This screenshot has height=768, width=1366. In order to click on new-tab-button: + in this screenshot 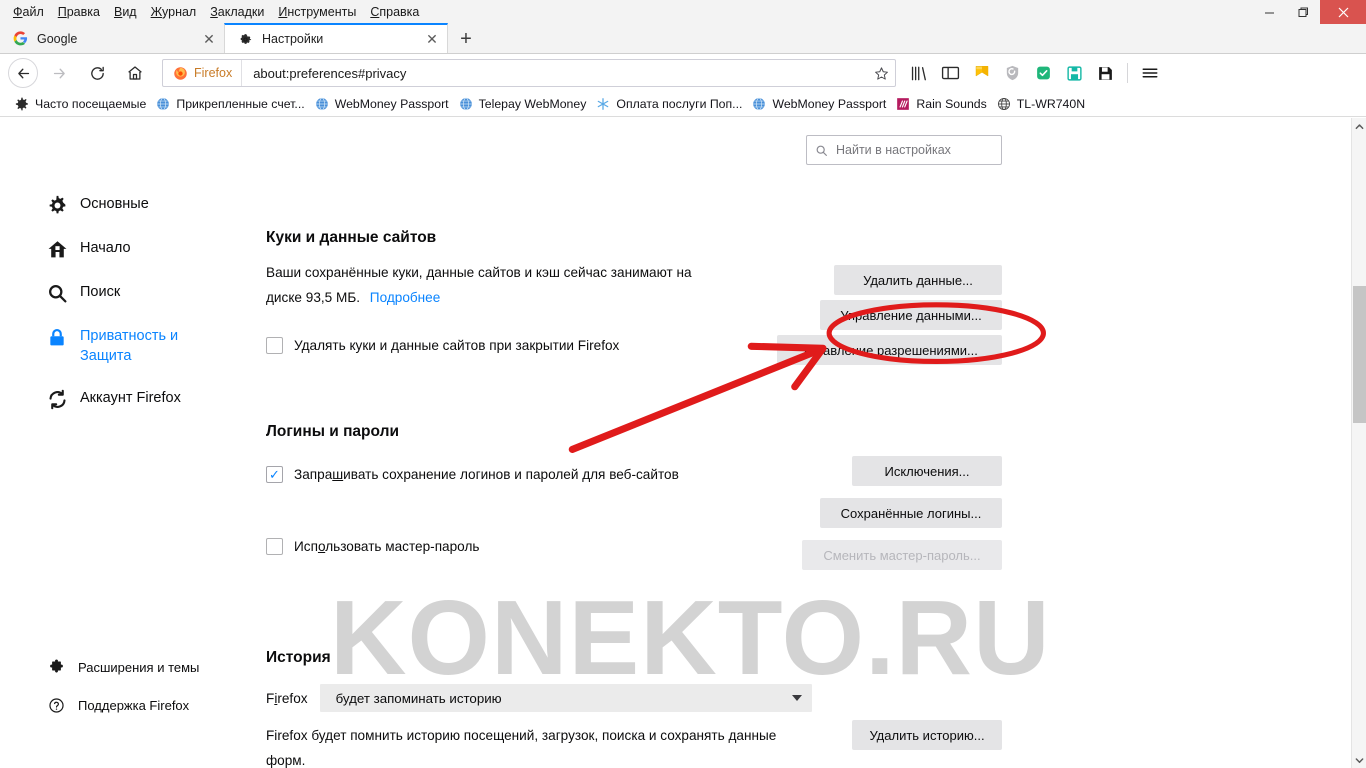, I will do `click(466, 39)`.